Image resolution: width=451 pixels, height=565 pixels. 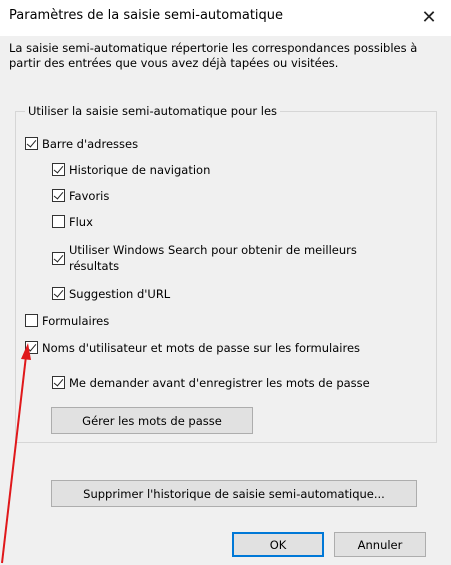 I want to click on checkbox-favorites: Favoris, so click(x=80, y=196).